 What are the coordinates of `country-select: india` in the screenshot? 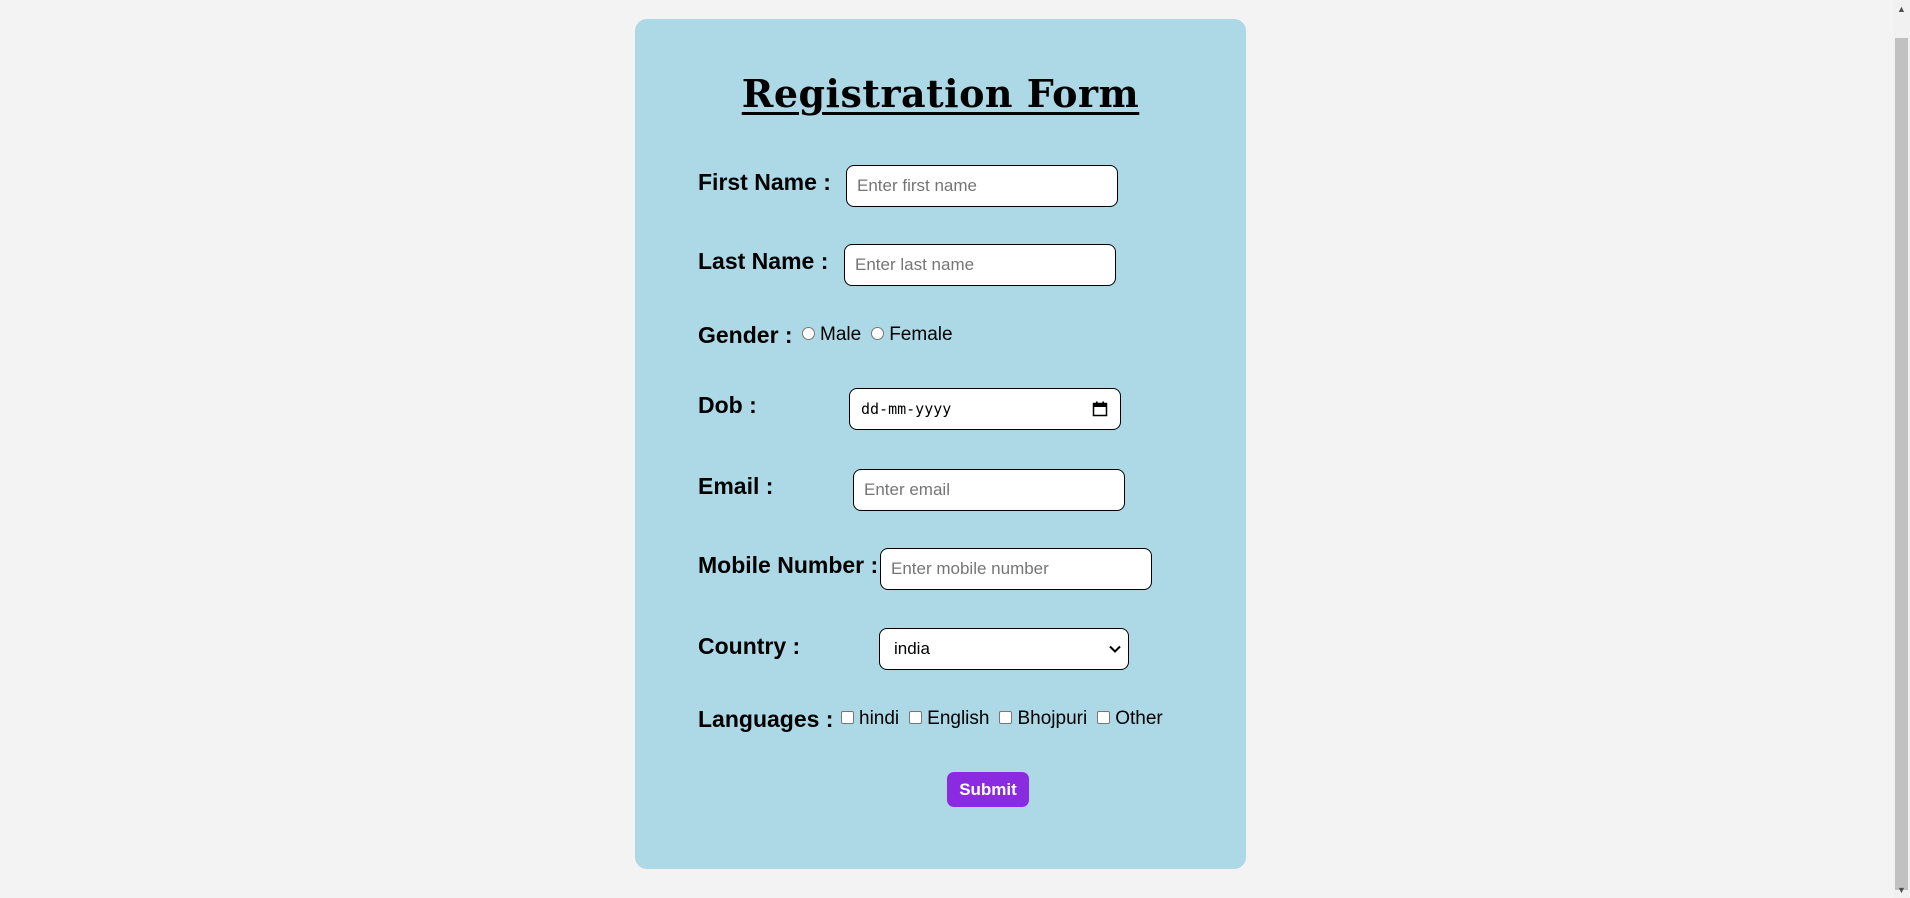 It's located at (1004, 649).